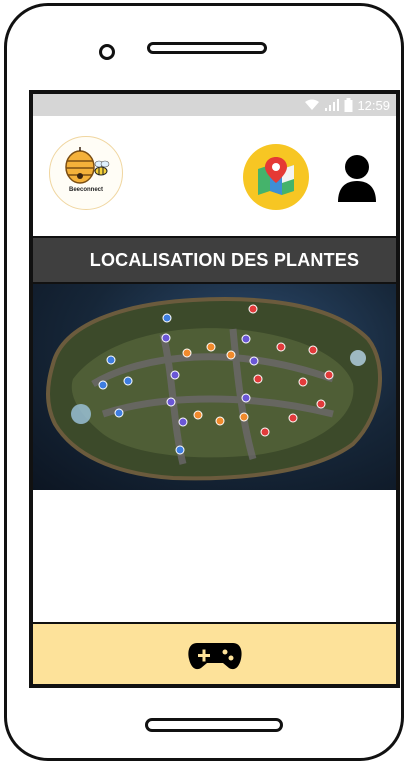  I want to click on footer-bar, so click(214, 653).